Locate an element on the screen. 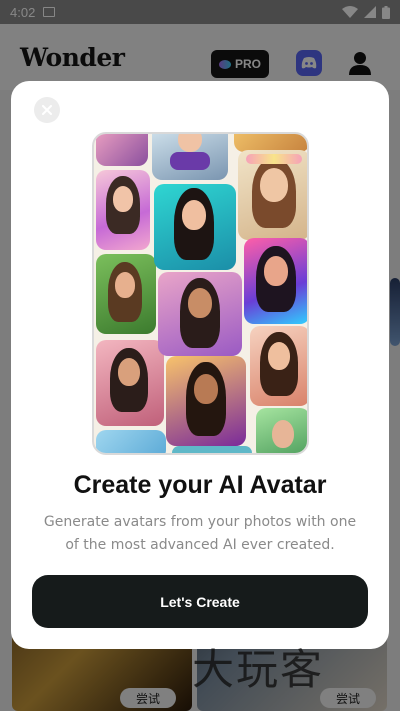 The image size is (400, 711). lets-create-button: Let's Create is located at coordinates (200, 601).